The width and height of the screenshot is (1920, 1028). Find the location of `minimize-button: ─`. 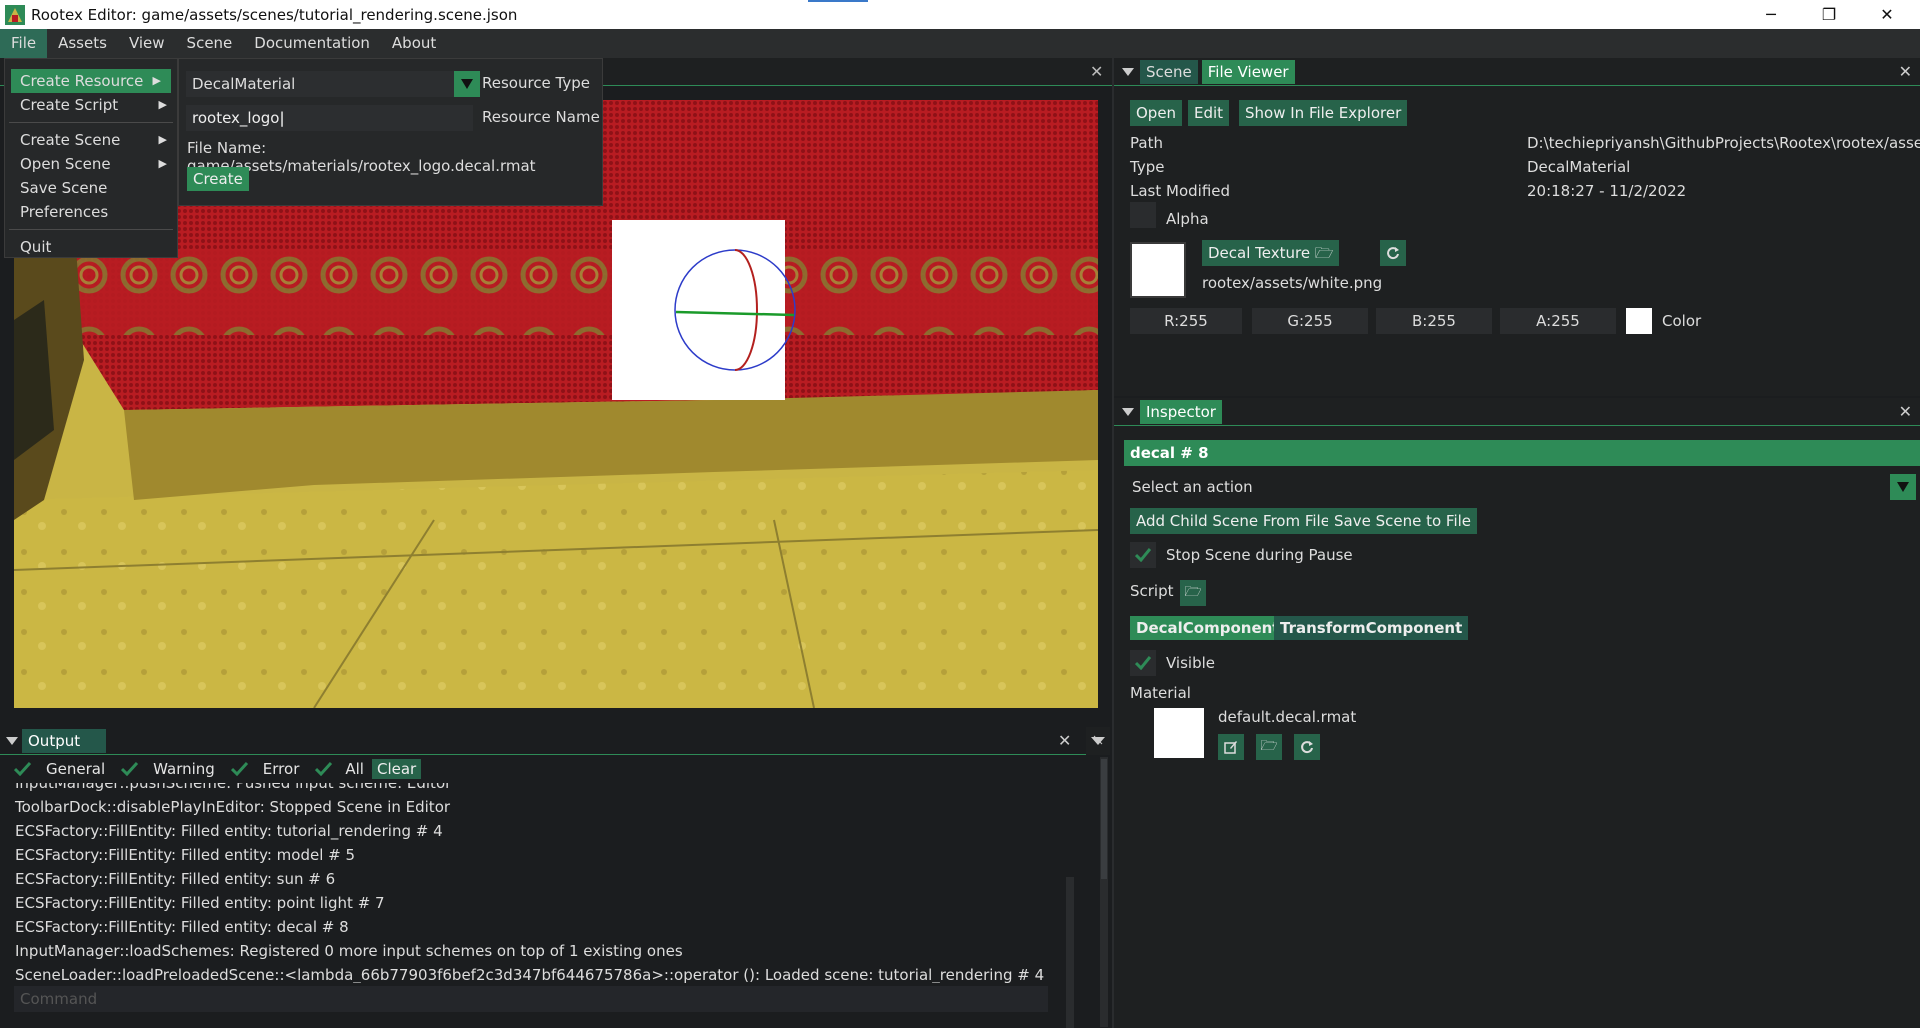

minimize-button: ─ is located at coordinates (1771, 14).